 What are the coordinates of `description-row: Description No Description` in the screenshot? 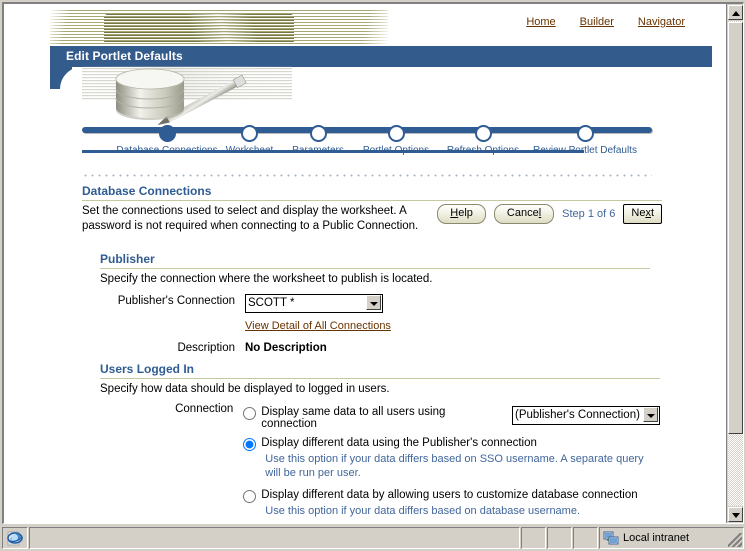 It's located at (375, 347).